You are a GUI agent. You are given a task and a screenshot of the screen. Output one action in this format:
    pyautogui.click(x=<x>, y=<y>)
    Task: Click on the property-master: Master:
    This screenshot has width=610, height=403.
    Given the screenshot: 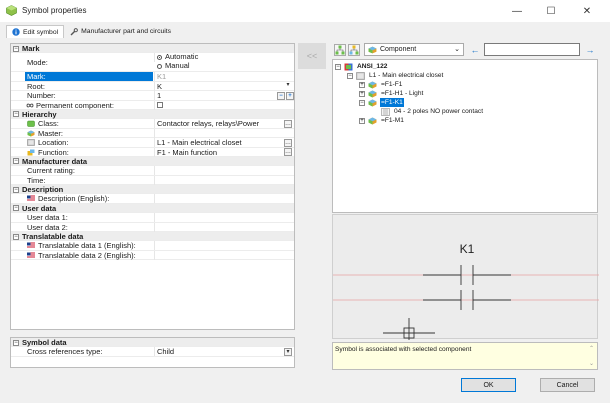 What is the action you would take?
    pyautogui.click(x=152, y=133)
    